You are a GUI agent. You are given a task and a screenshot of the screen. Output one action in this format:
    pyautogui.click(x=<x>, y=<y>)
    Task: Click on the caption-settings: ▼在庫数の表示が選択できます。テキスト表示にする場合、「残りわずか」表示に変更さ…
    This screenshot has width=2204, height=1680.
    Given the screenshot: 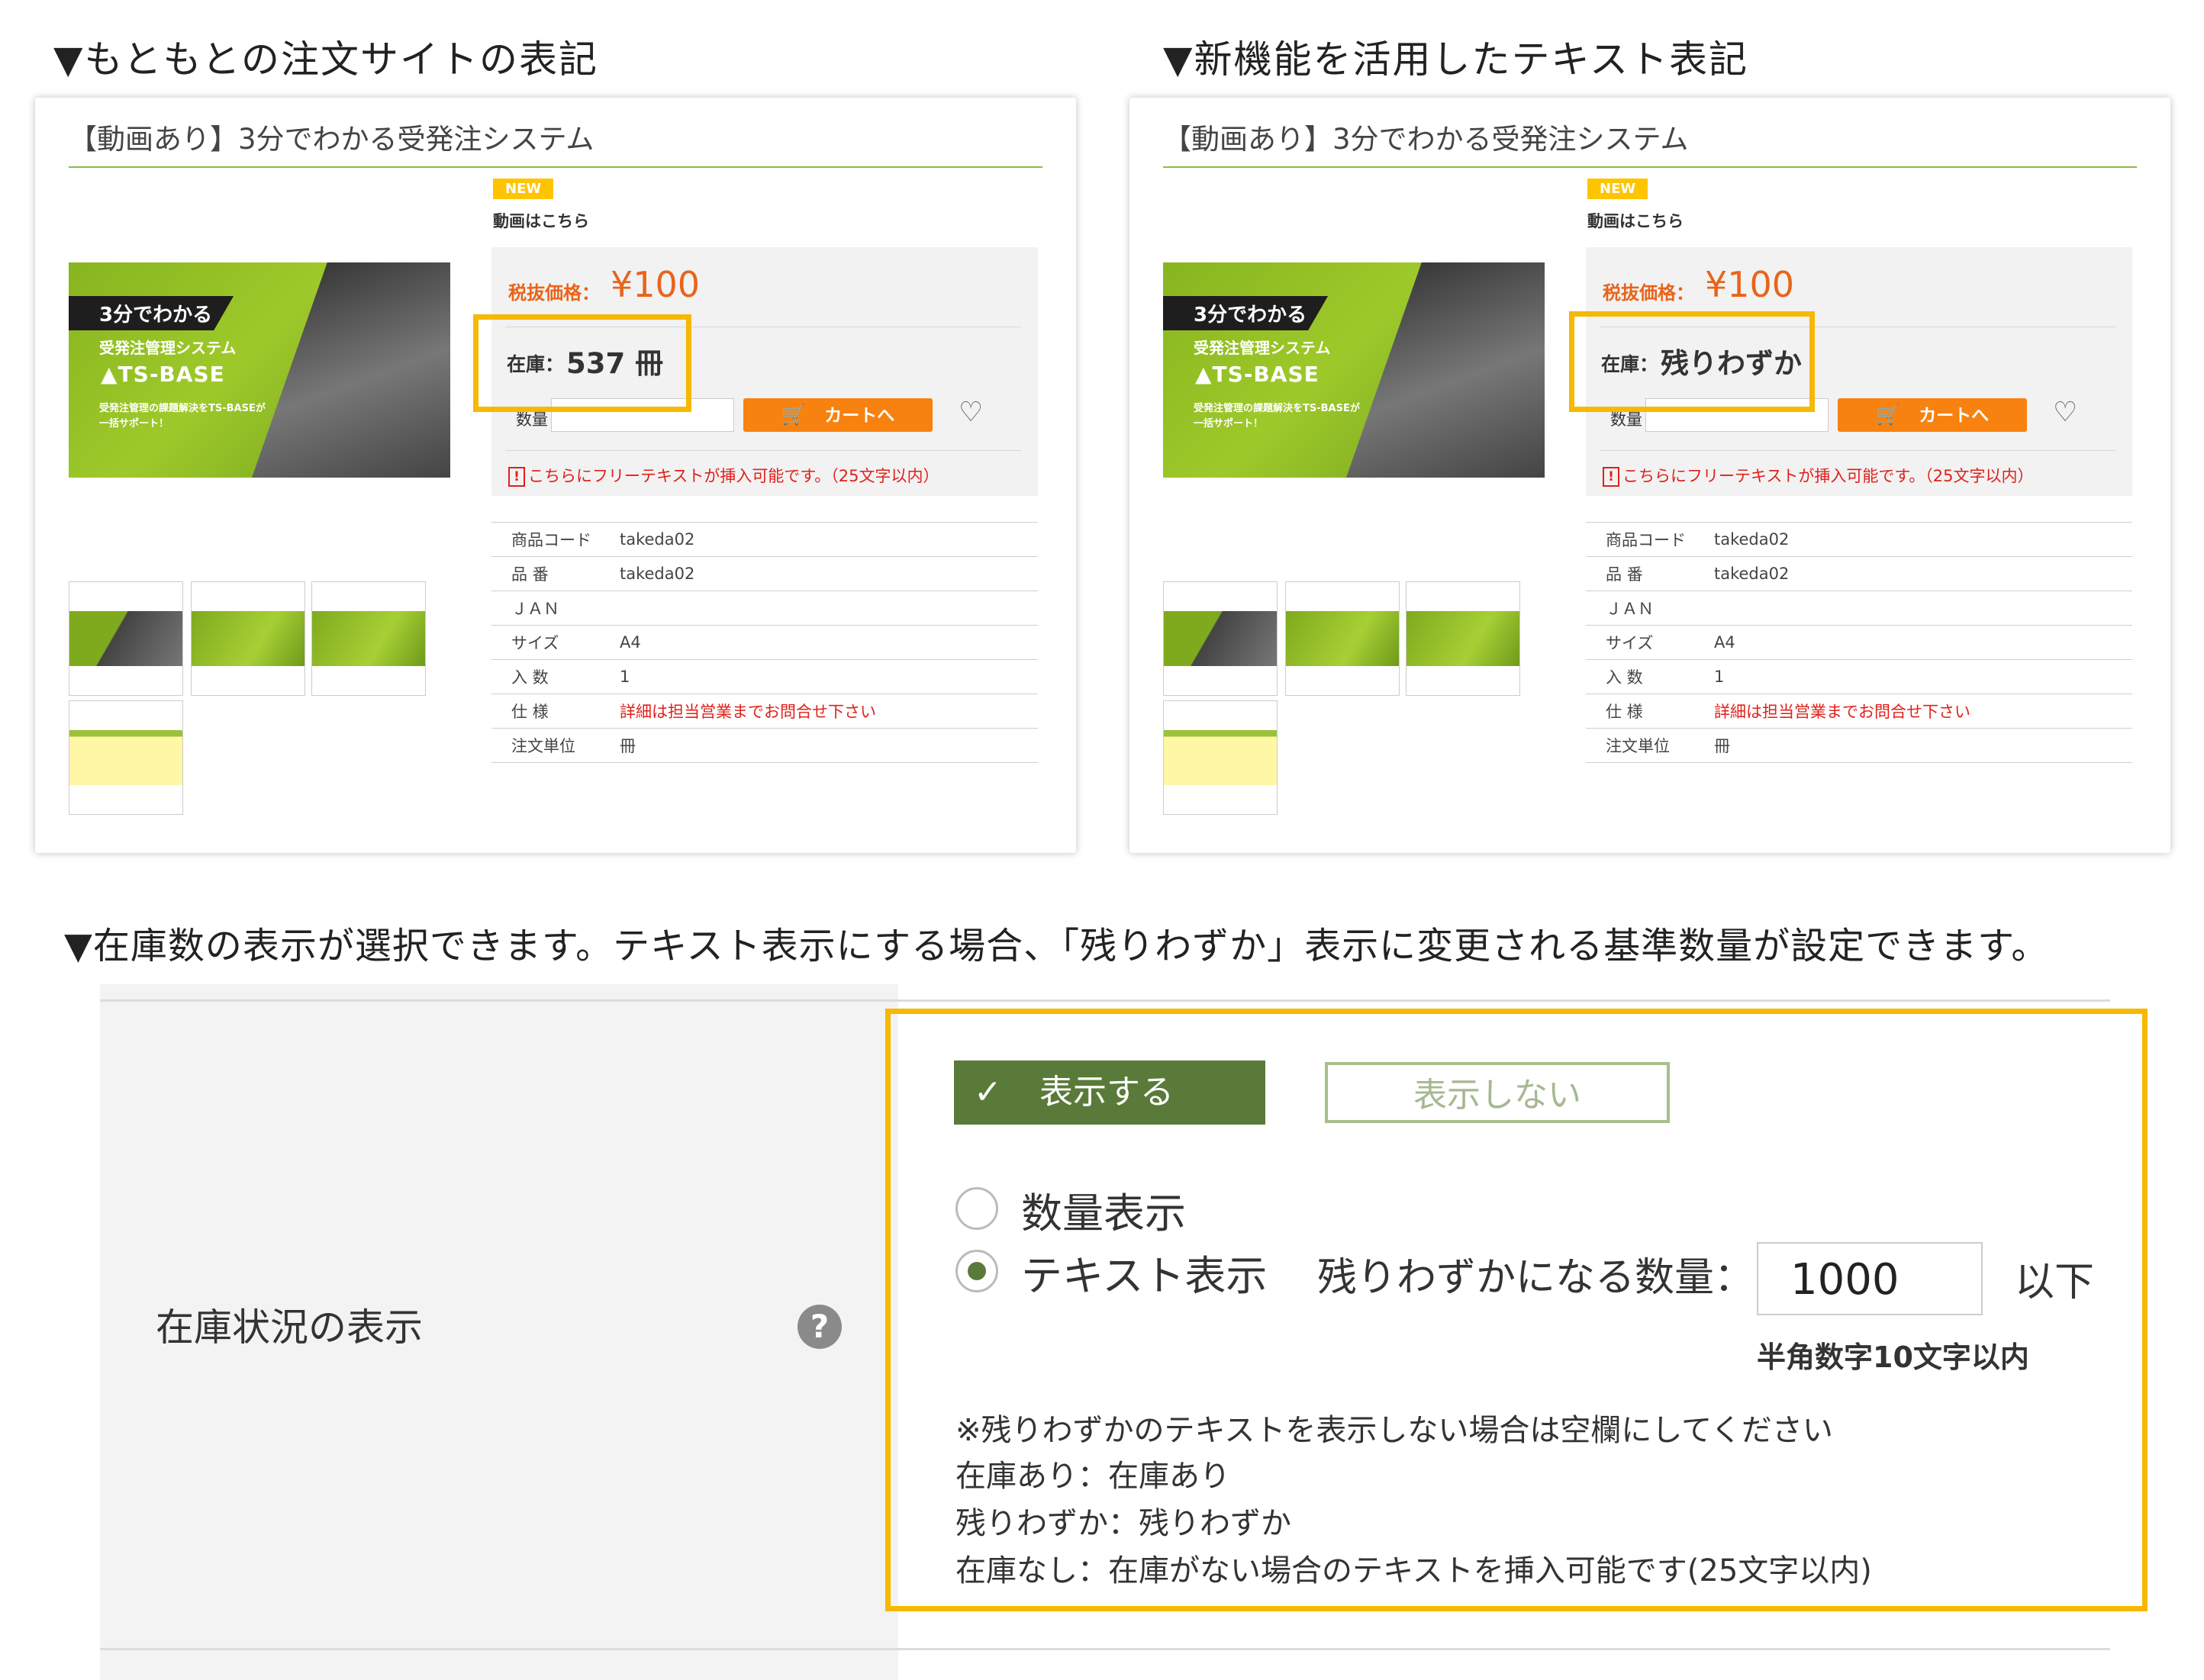 What is the action you would take?
    pyautogui.click(x=1056, y=946)
    